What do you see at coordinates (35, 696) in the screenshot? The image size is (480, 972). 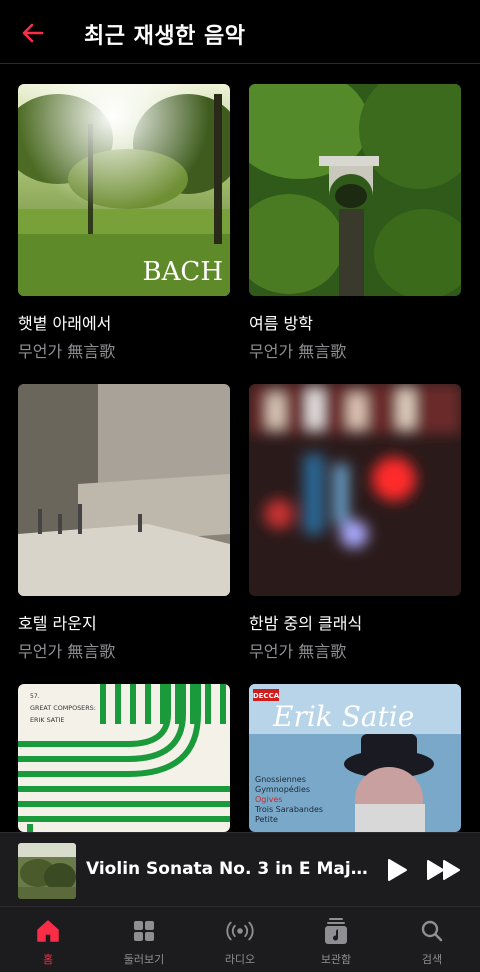 I see `album-art-number: 57.` at bounding box center [35, 696].